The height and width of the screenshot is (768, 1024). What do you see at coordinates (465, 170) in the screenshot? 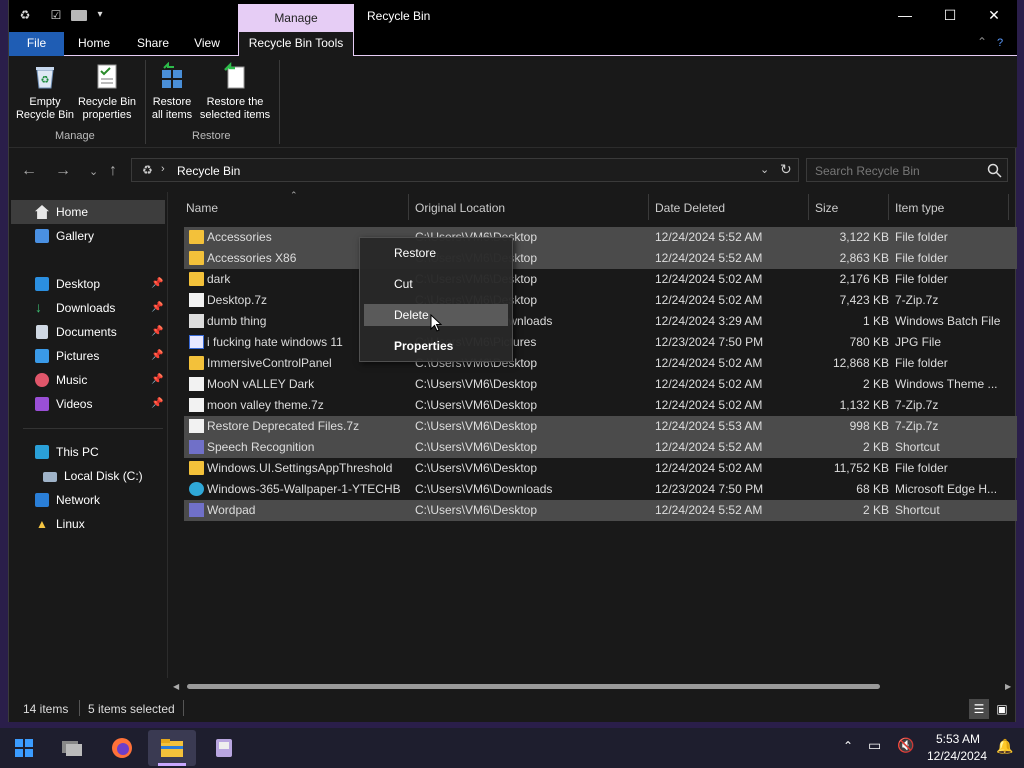
I see `address-bar: ♻ › Recycle Bin ⌄ ↻` at bounding box center [465, 170].